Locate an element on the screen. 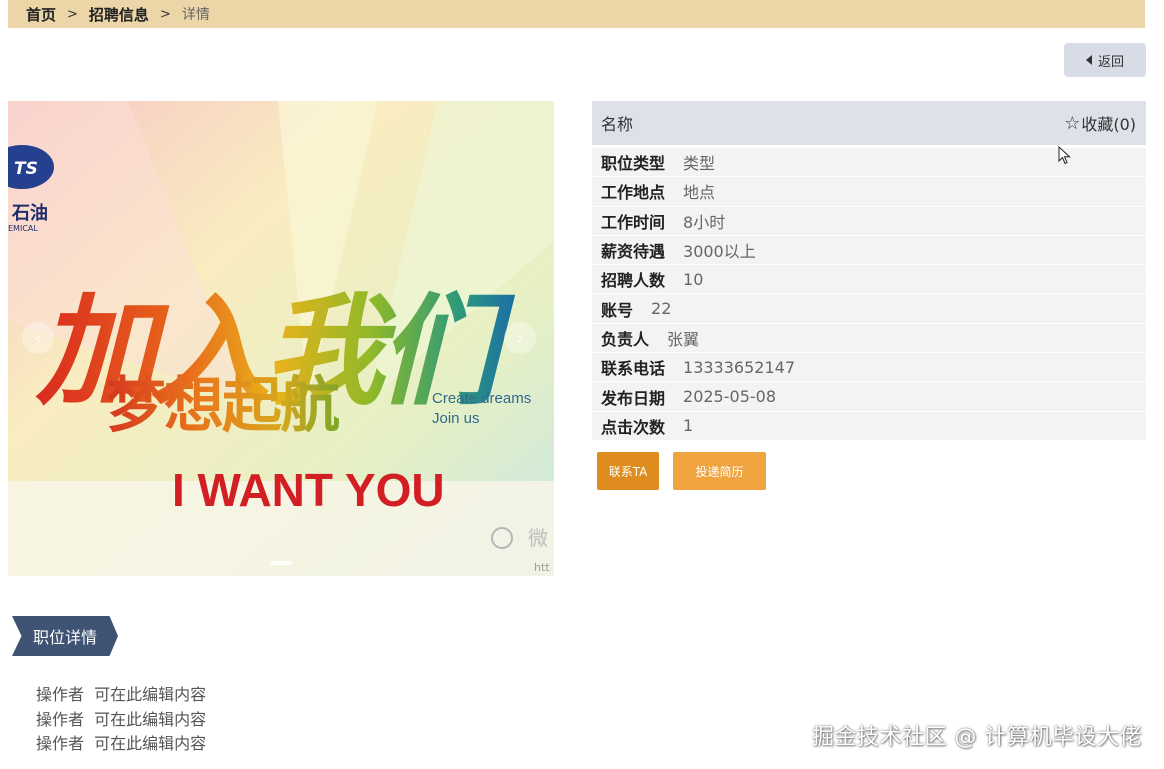  star-outline-icon: ☆ is located at coordinates (1072, 123).